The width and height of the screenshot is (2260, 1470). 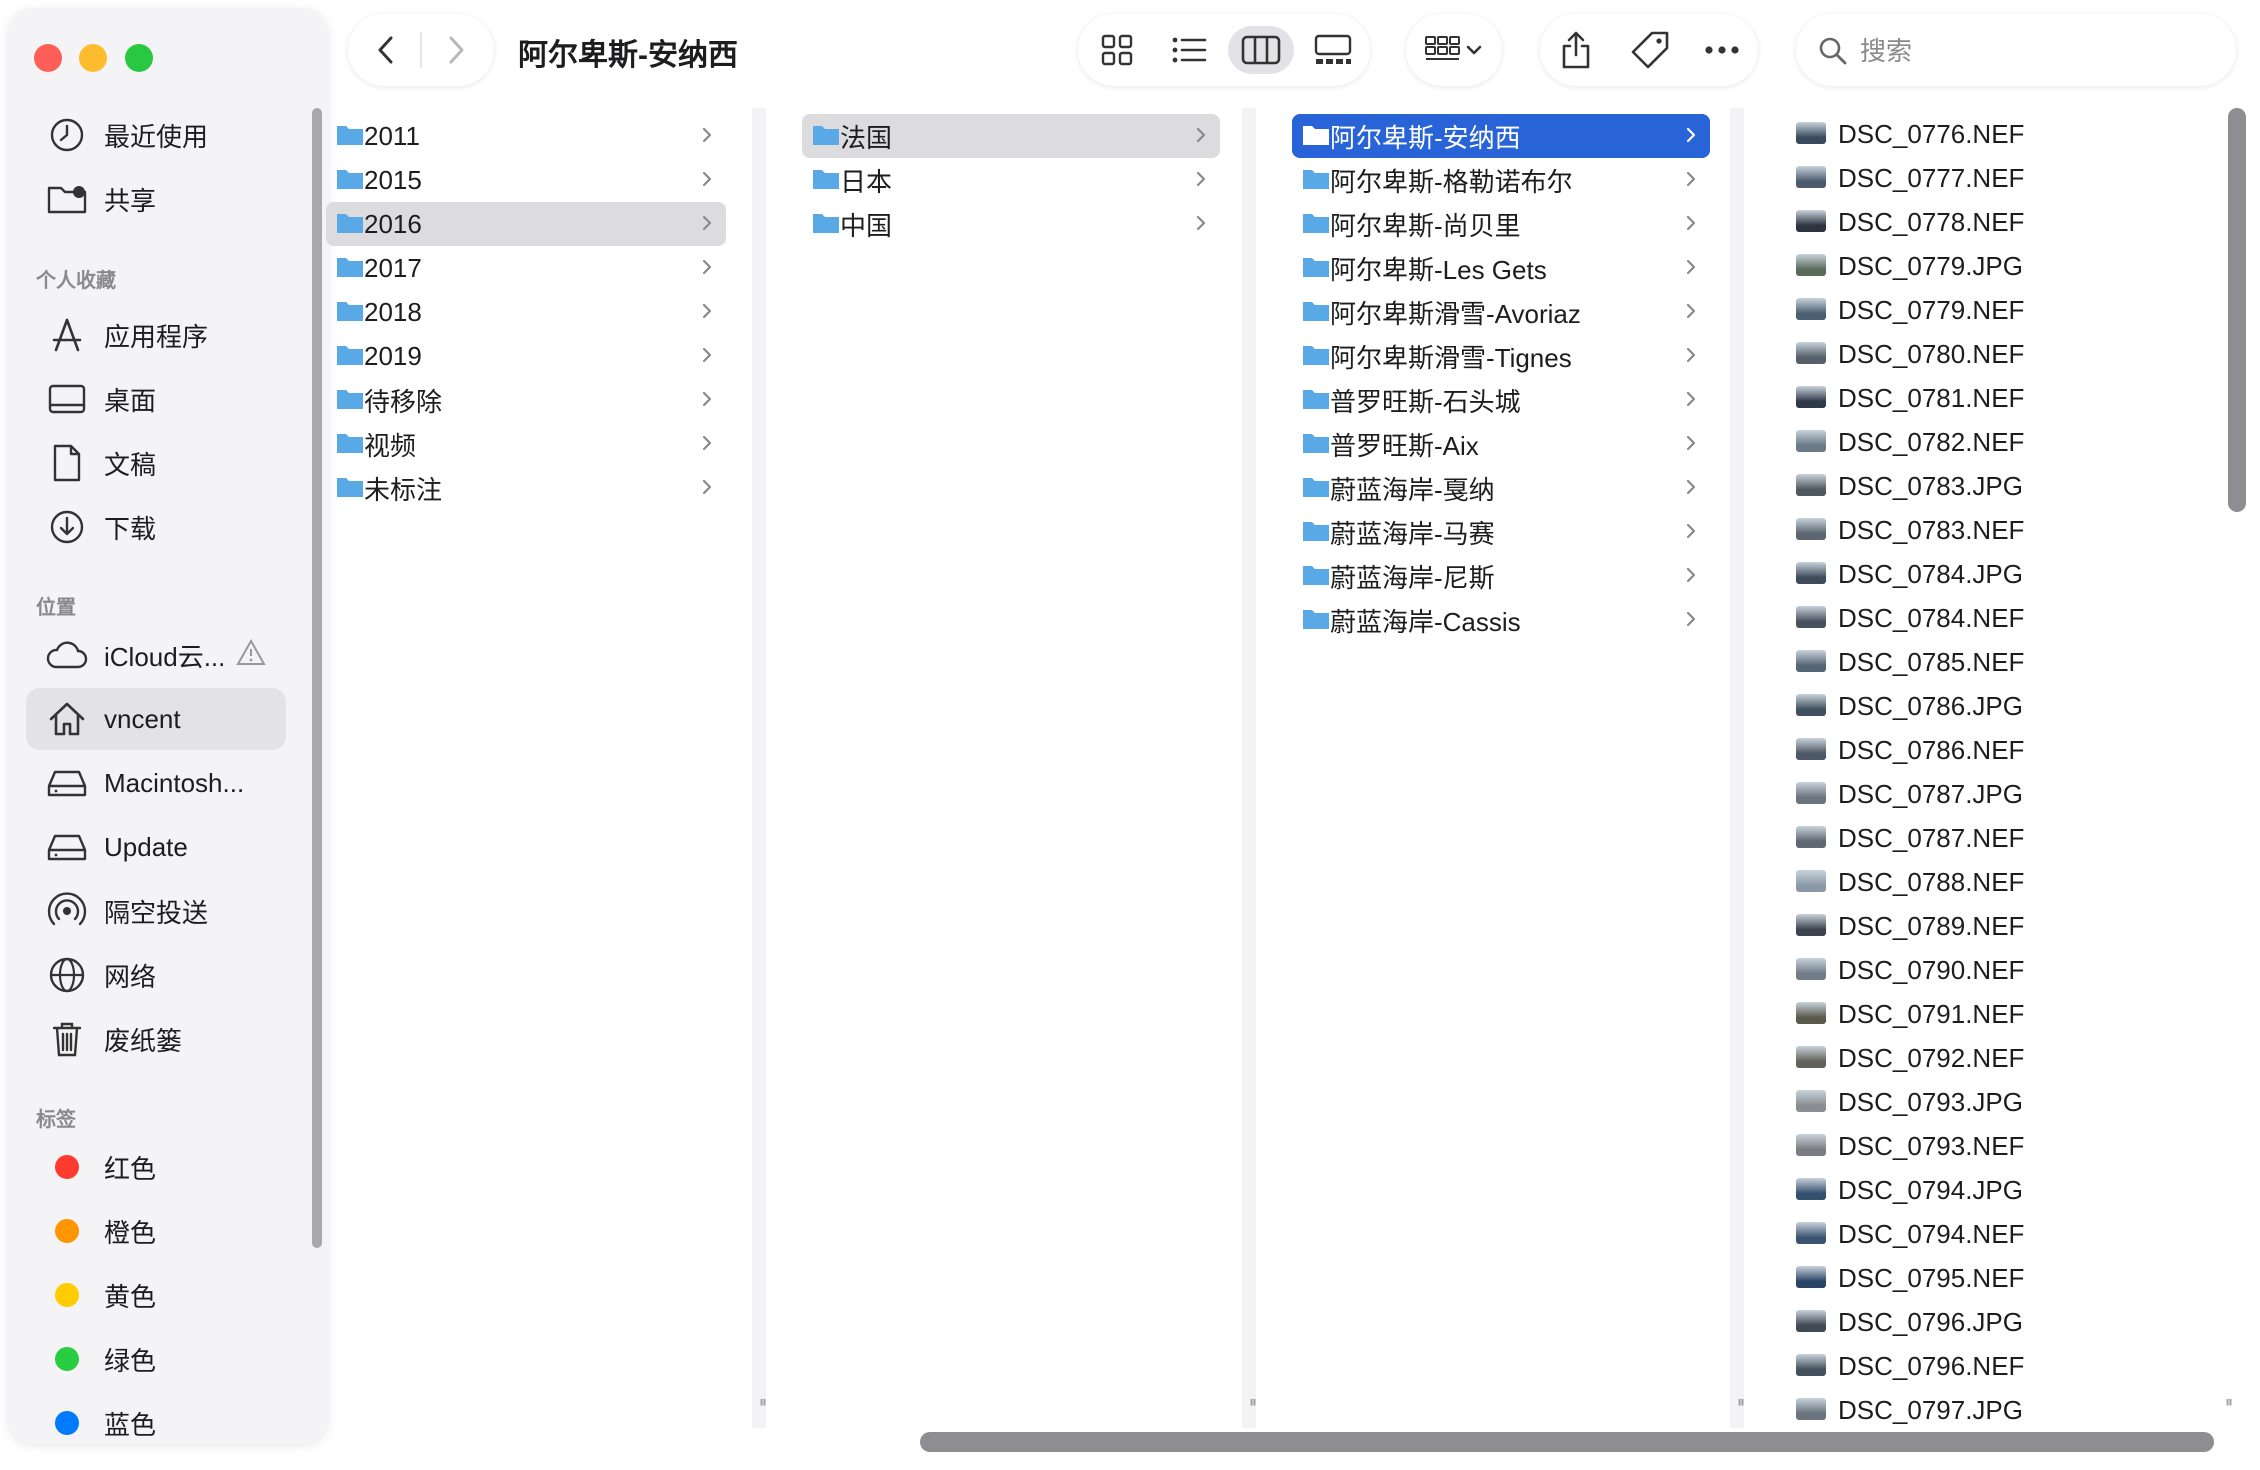 What do you see at coordinates (526, 400) in the screenshot?
I see `folder-row: 待移除` at bounding box center [526, 400].